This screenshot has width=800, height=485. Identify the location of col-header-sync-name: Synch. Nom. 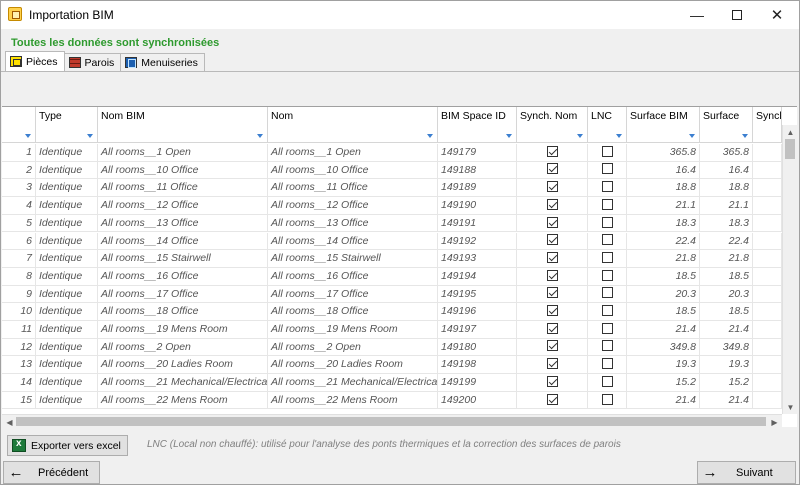
(552, 125).